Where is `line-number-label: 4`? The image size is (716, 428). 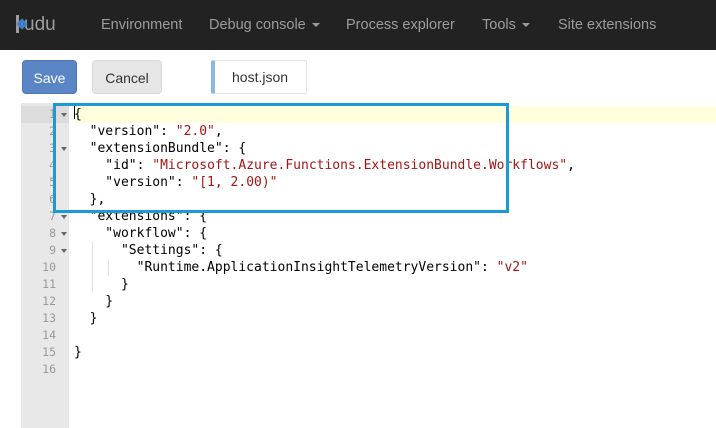 line-number-label: 4 is located at coordinates (52, 165).